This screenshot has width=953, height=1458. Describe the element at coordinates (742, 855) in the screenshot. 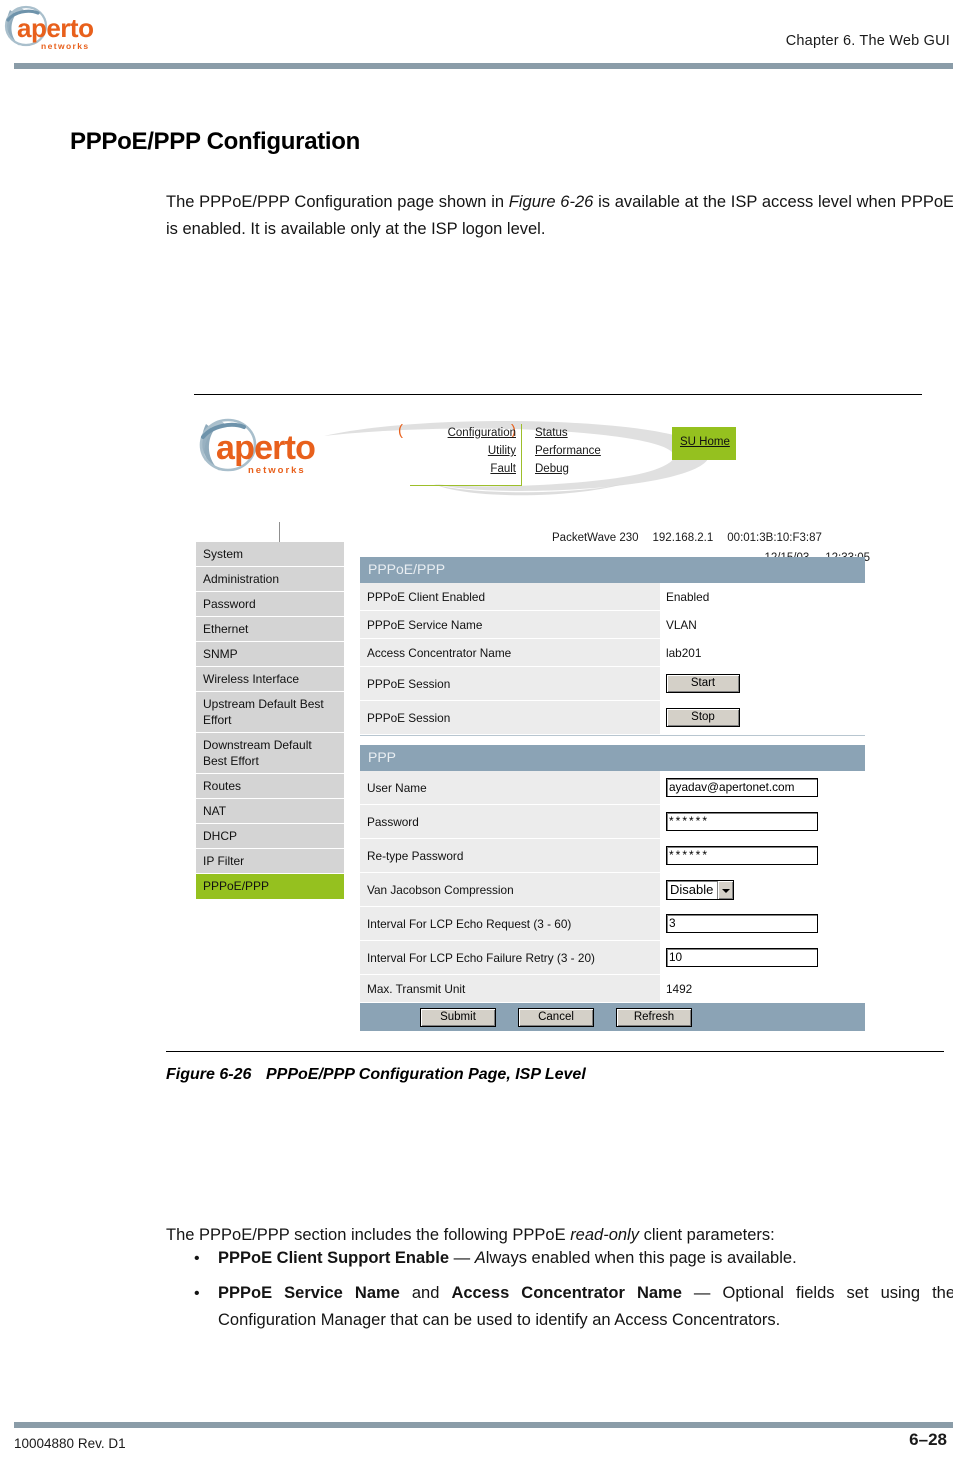

I see `retype-password-input: ******` at that location.